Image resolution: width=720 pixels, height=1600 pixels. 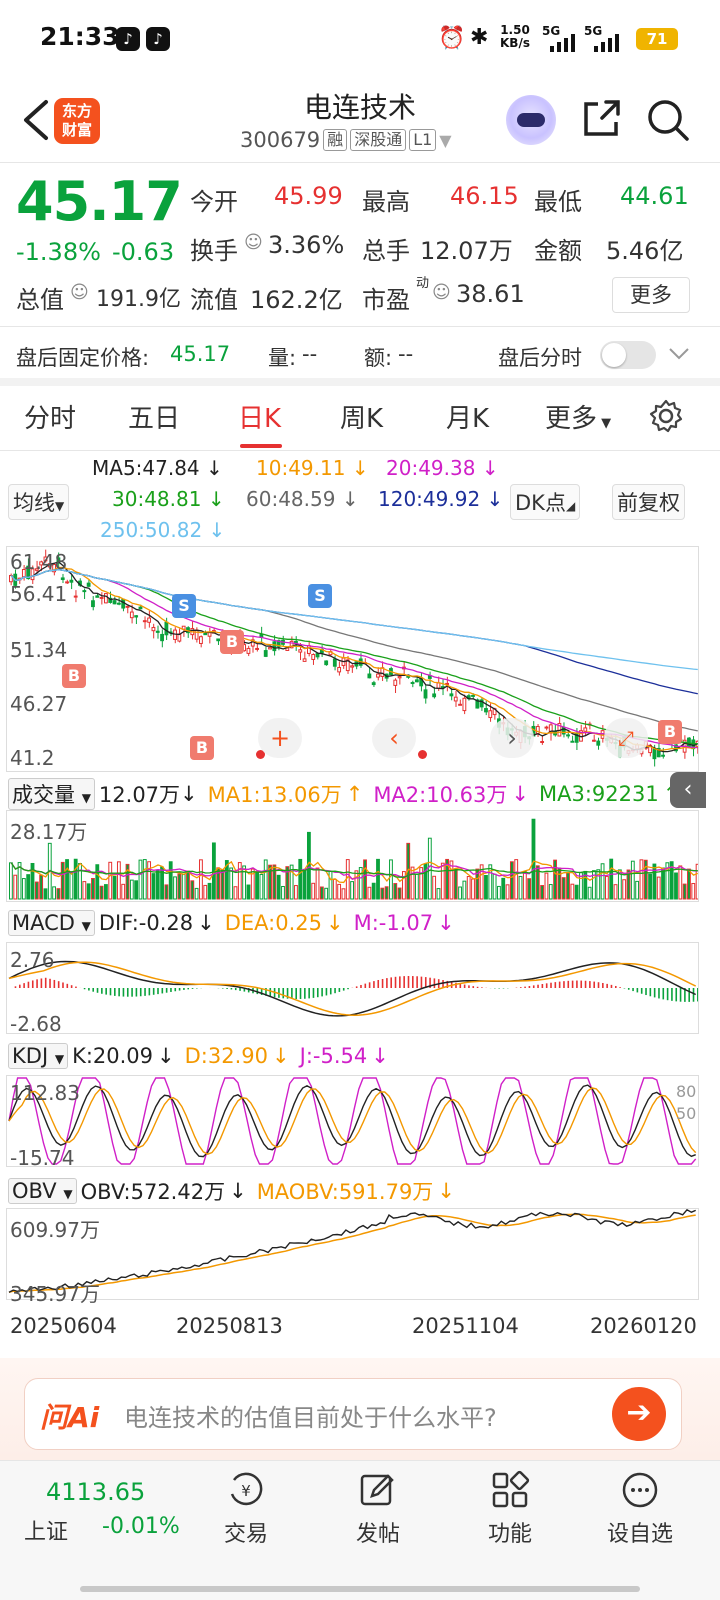 I want to click on zoom-in-icon: +, so click(x=280, y=738).